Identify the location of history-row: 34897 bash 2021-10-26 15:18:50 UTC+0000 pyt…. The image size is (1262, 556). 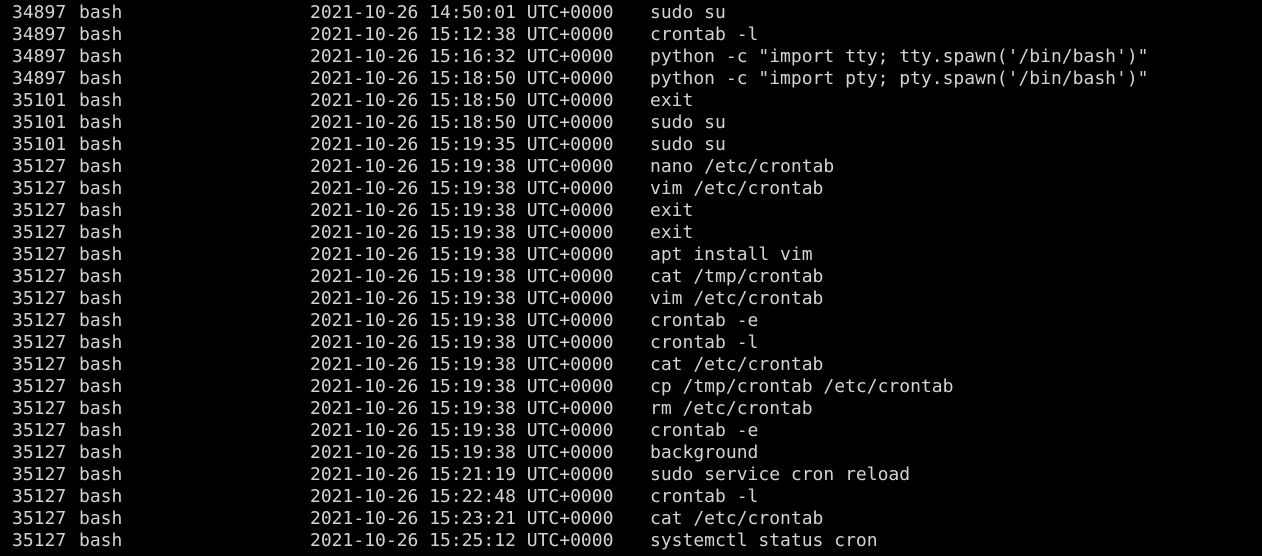
(631, 79).